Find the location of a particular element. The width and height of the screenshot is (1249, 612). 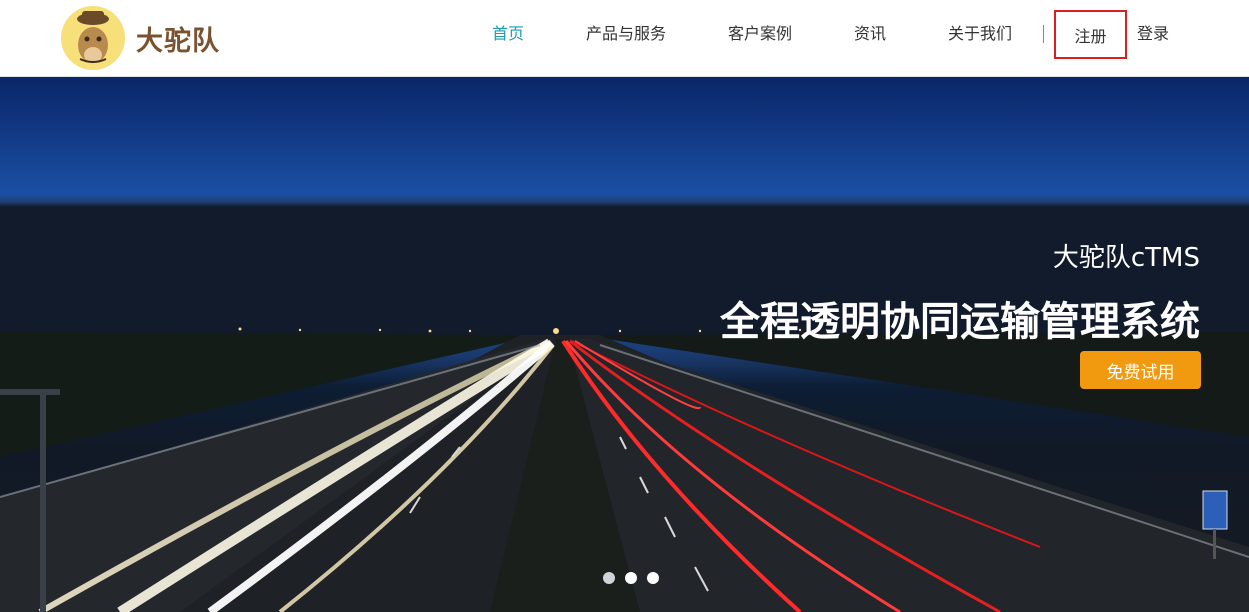

nav-item-home: 首页 is located at coordinates (508, 34).